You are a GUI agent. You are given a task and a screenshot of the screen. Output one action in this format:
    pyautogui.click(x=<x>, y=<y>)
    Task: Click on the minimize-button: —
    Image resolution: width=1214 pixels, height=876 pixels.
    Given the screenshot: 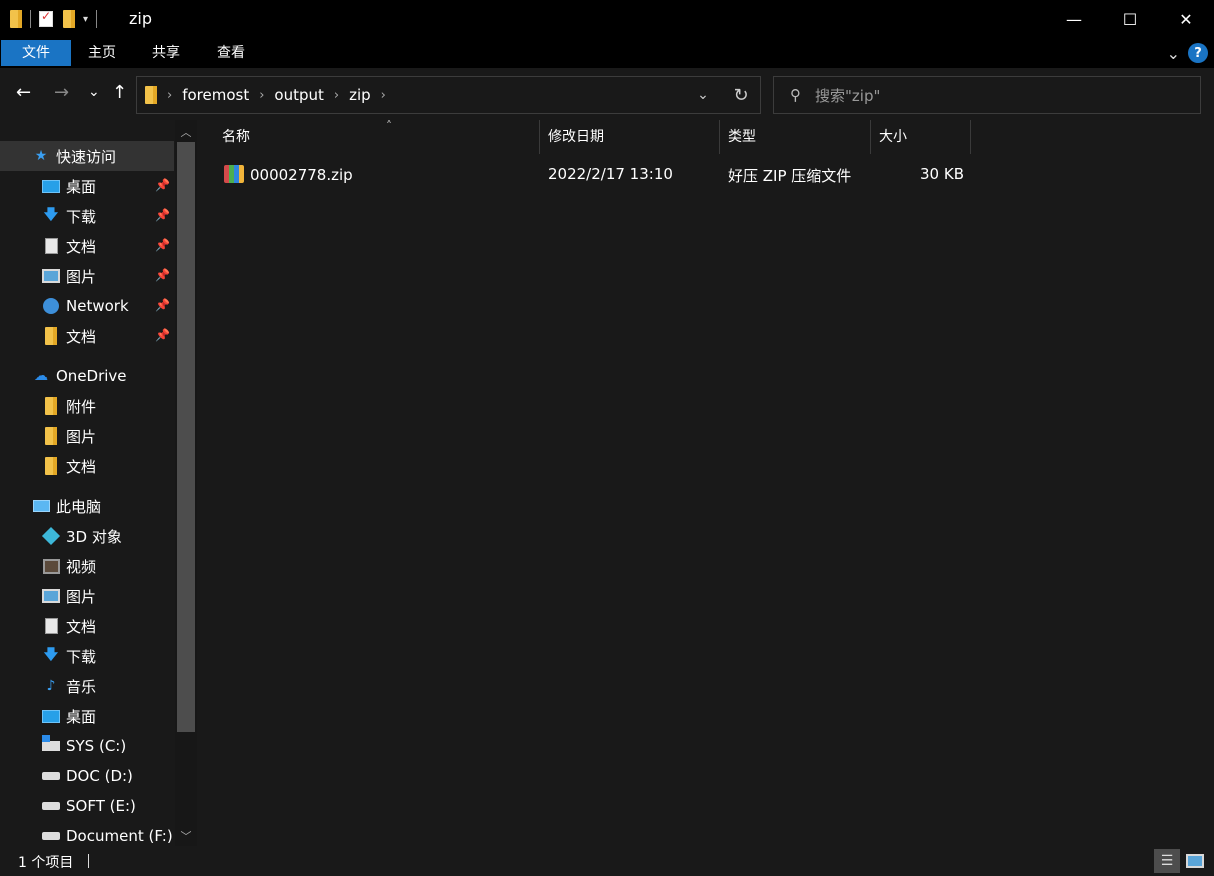 What is the action you would take?
    pyautogui.click(x=1074, y=19)
    